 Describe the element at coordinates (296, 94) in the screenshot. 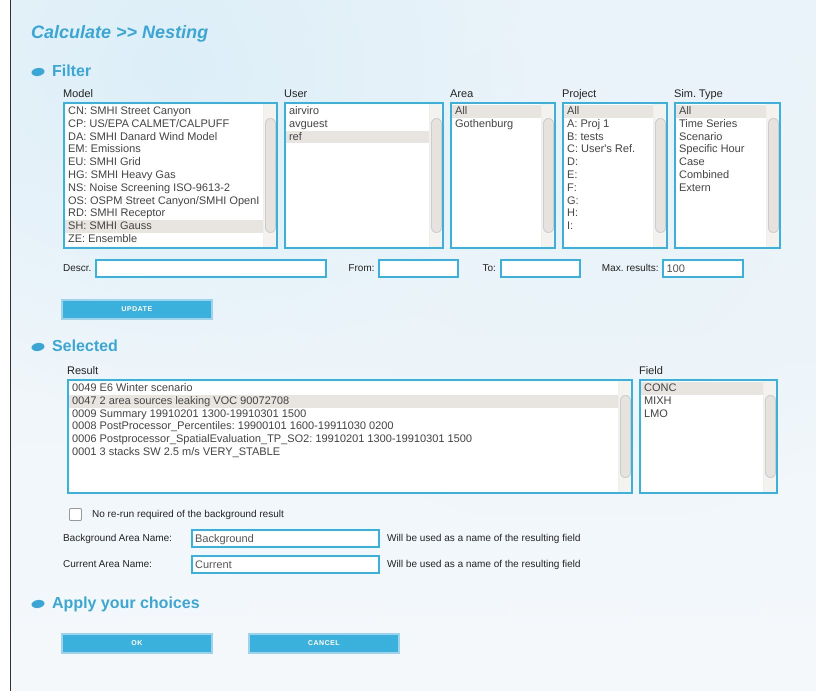

I see `list-label: User` at that location.